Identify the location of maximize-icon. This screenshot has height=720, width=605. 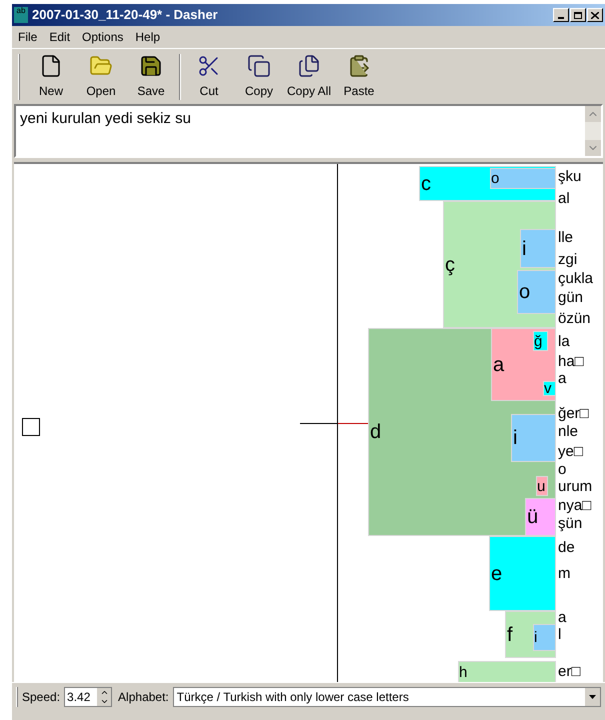
(578, 15).